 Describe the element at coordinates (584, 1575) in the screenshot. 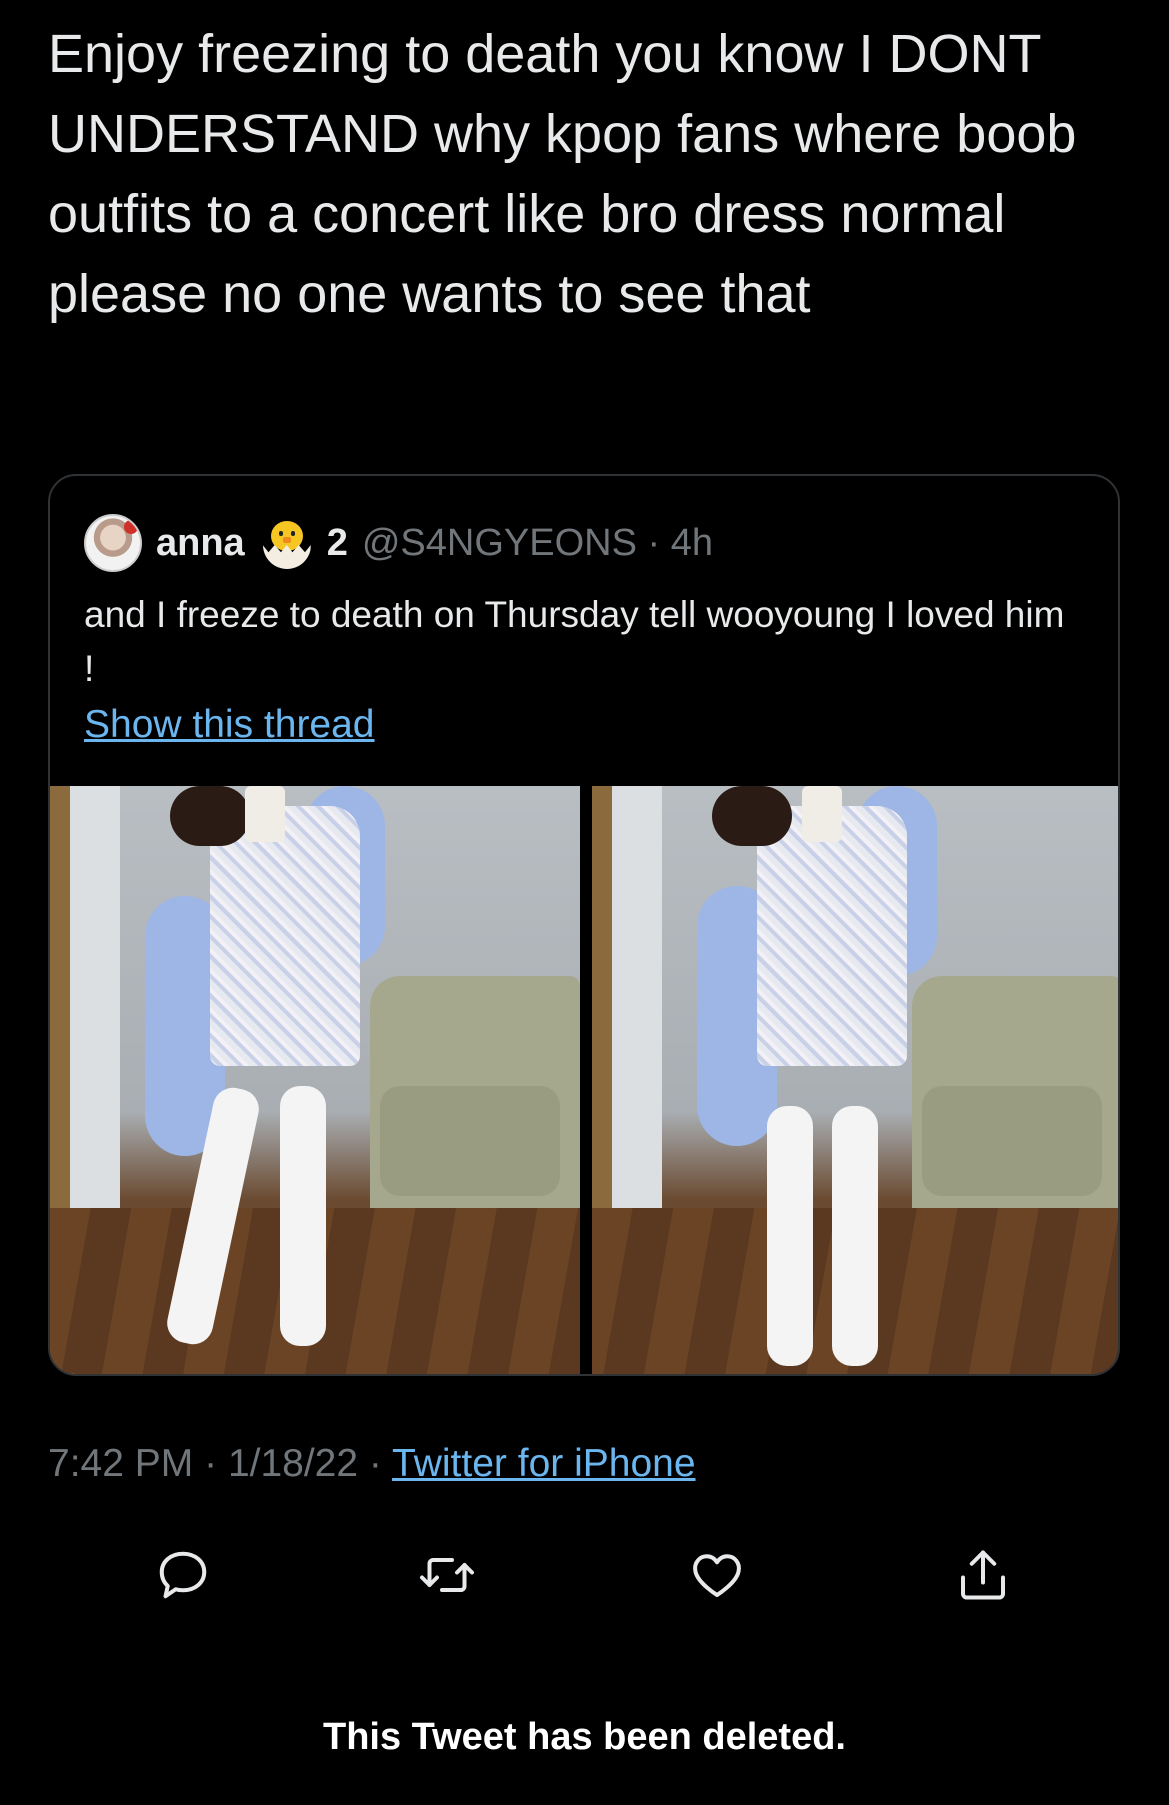

I see `tweet-action-bar` at that location.